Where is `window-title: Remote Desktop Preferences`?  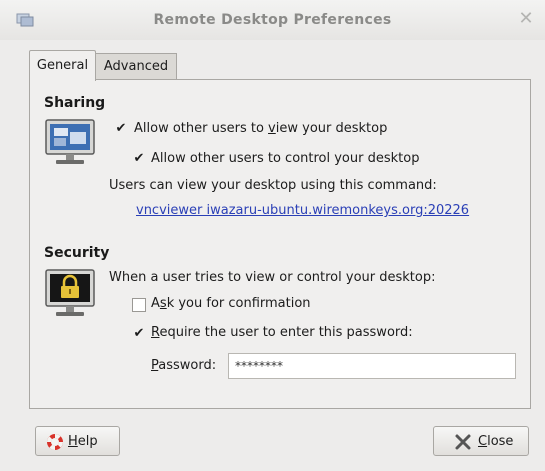 window-title: Remote Desktop Preferences is located at coordinates (272, 20).